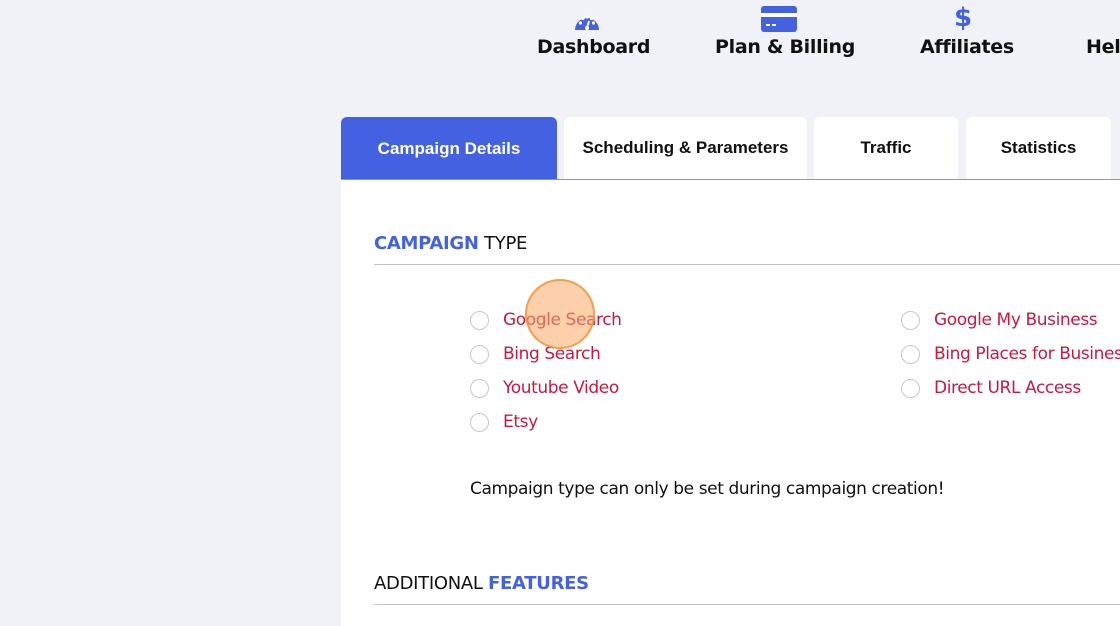 The height and width of the screenshot is (626, 1120). What do you see at coordinates (1007, 388) in the screenshot?
I see `option-label: Direct URL Access` at bounding box center [1007, 388].